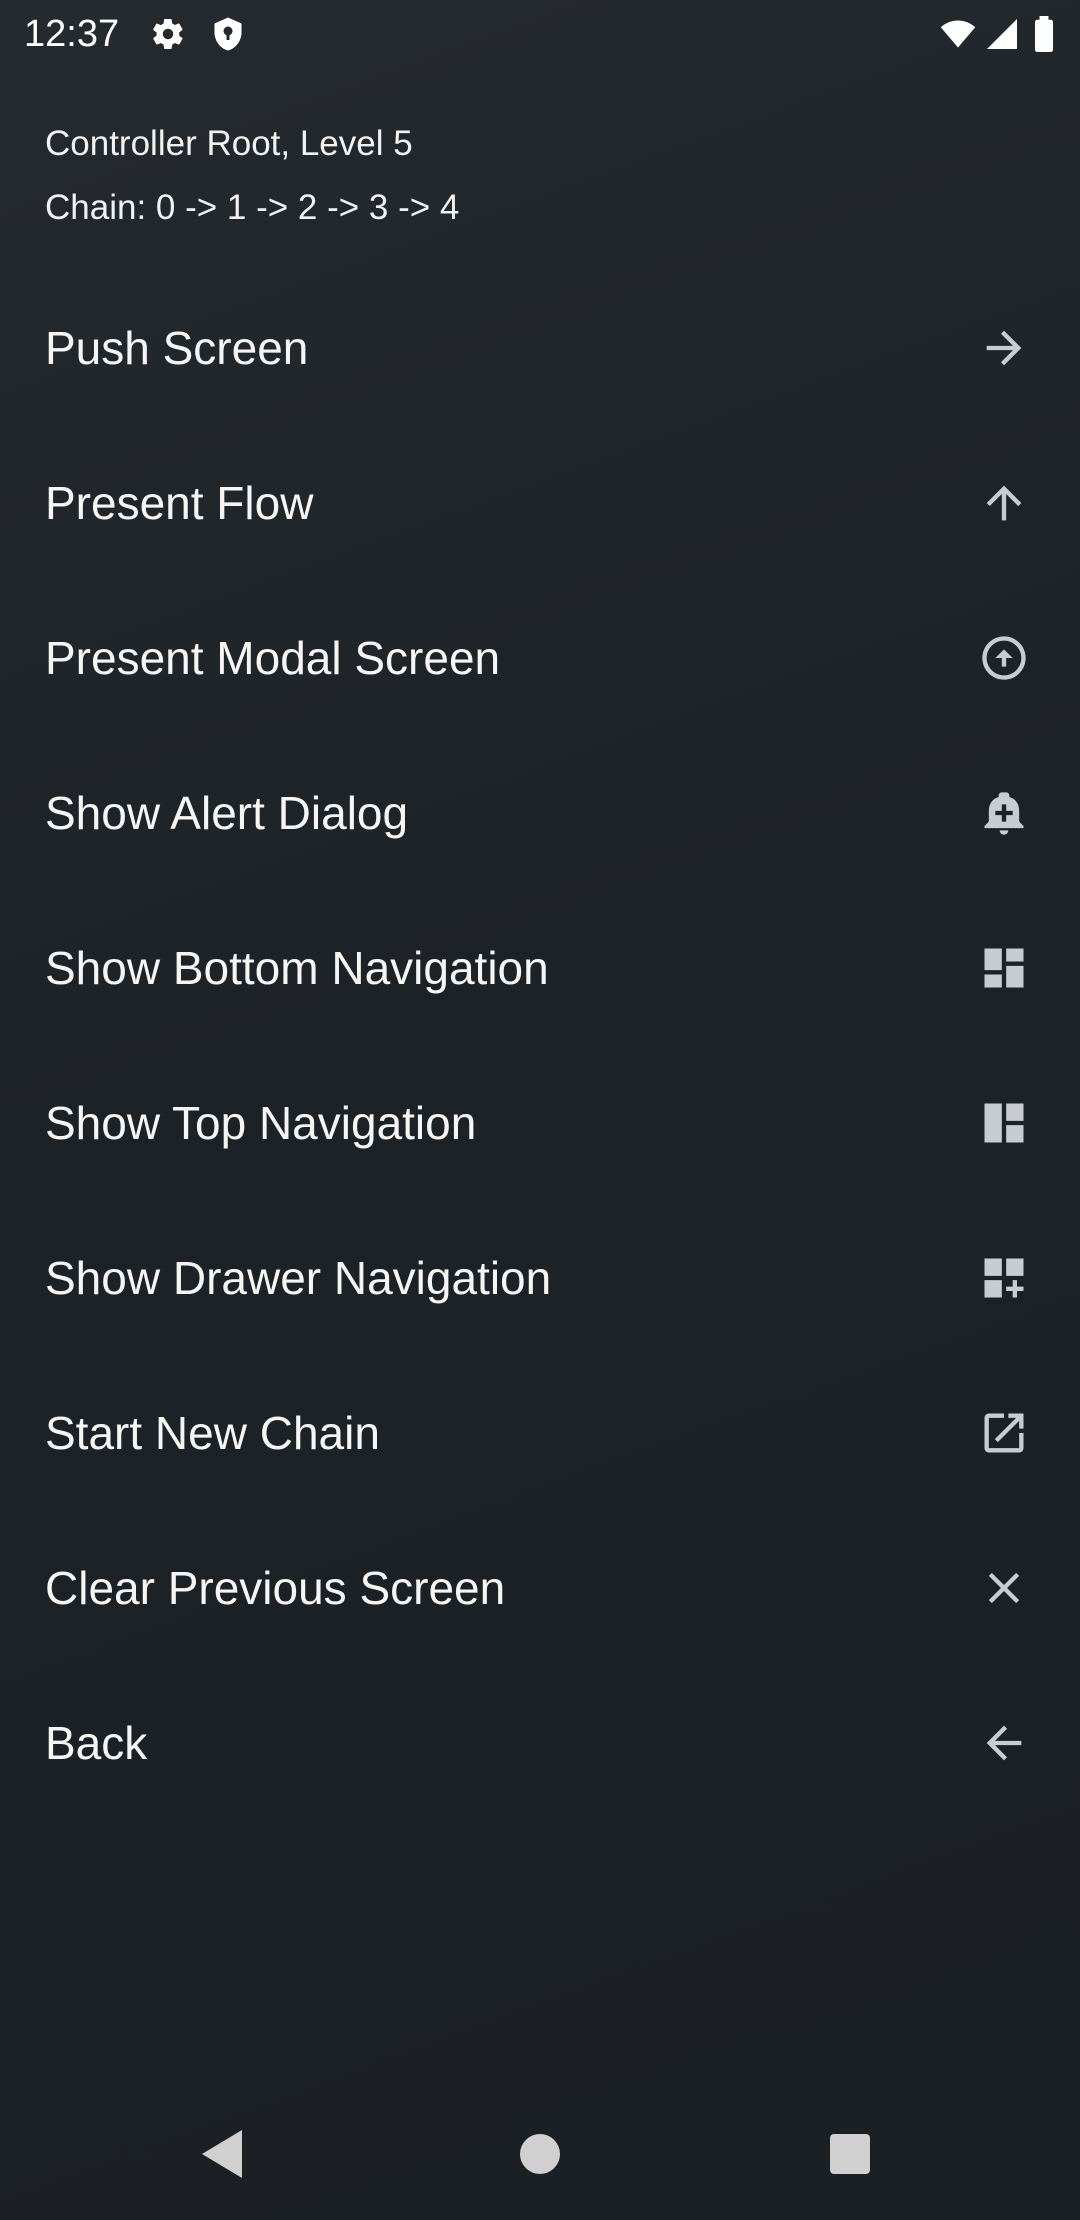 The image size is (1080, 2220). I want to click on menu-item-label: Push Screen, so click(177, 347).